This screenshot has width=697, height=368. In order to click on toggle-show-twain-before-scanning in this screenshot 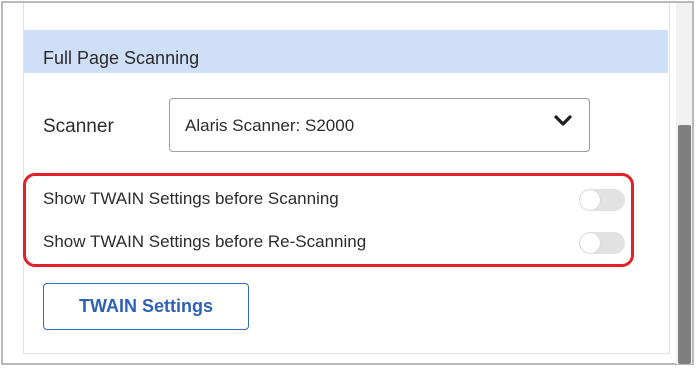, I will do `click(602, 200)`.